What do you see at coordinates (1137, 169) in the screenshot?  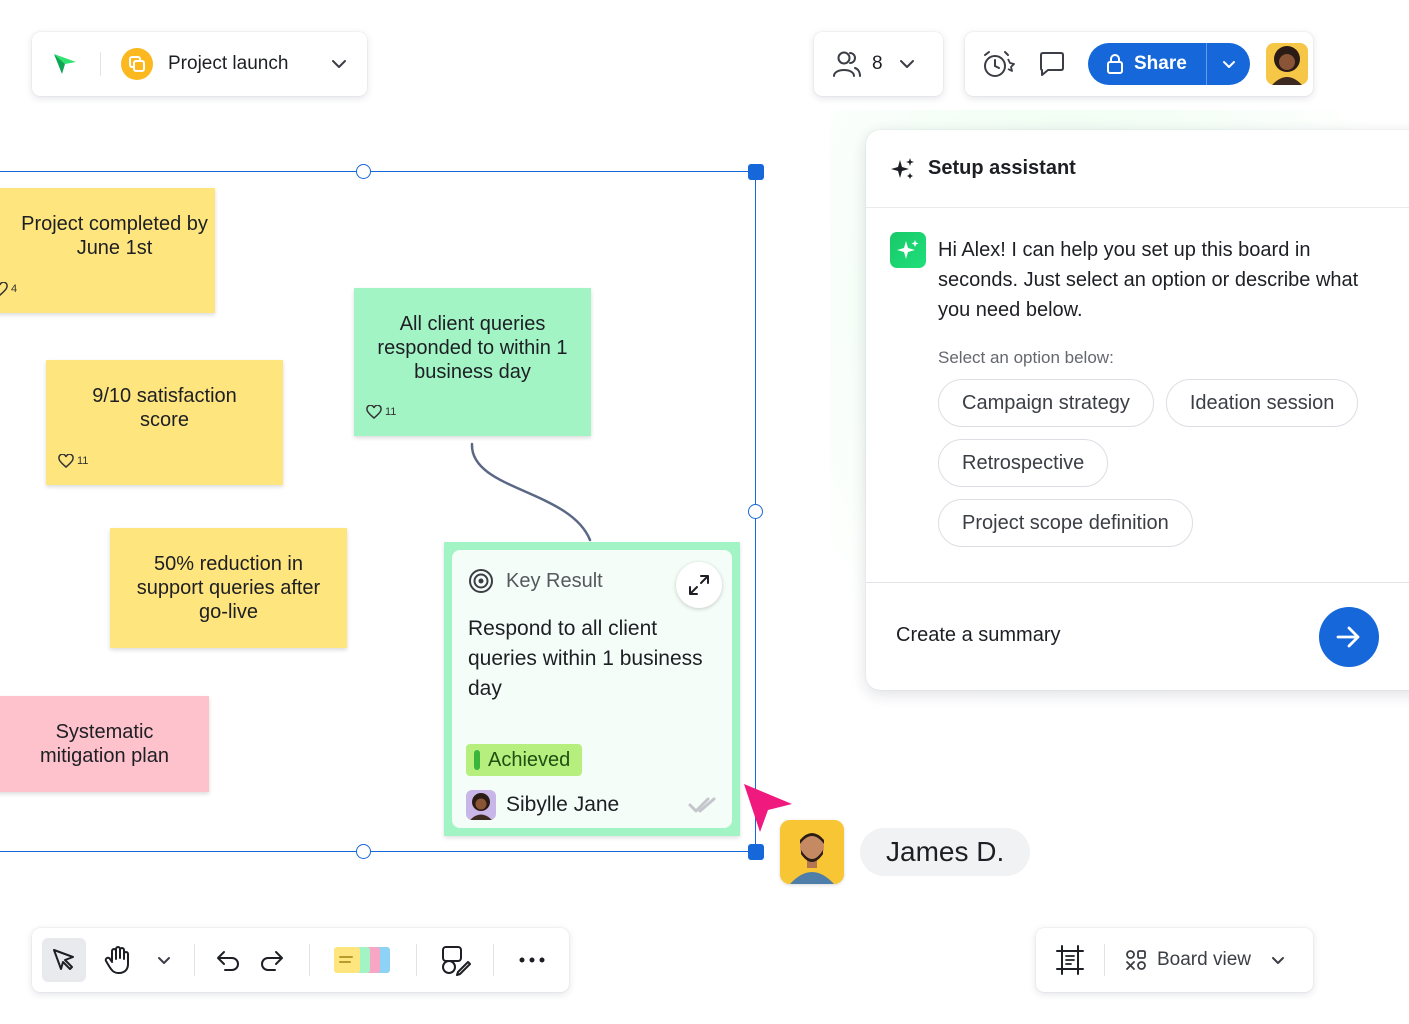 I see `assistant-header: Setup assistant` at bounding box center [1137, 169].